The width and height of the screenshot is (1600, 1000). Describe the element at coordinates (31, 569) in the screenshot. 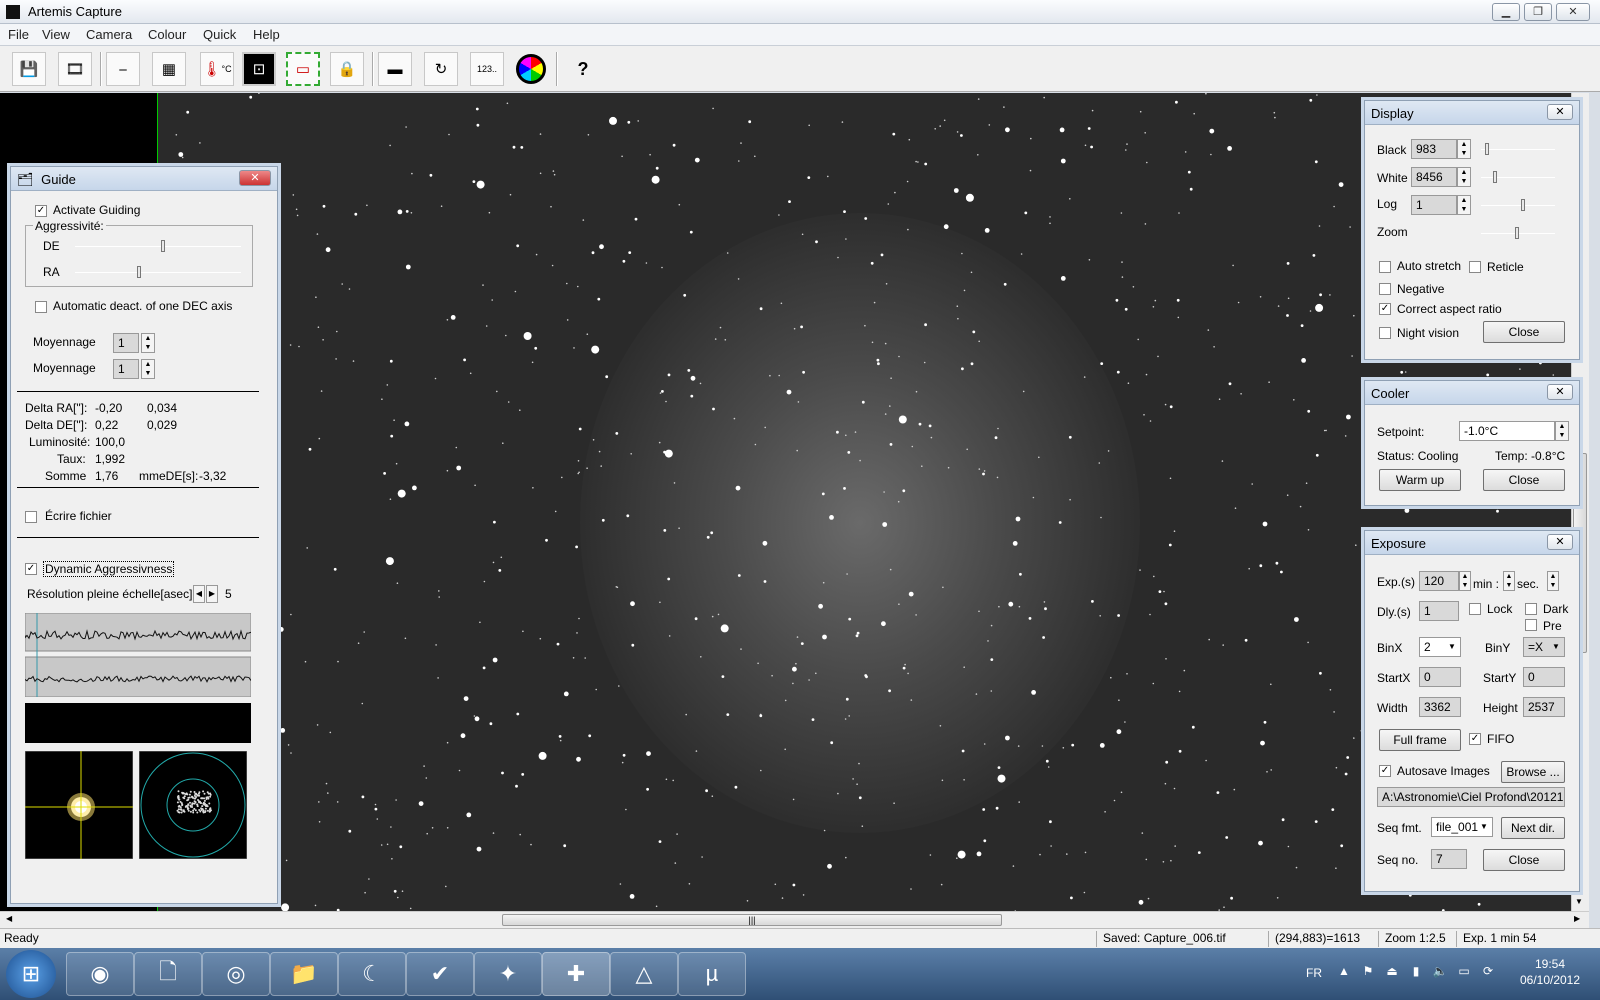

I see `dynamic-aggressivness-checkbox: ✓` at that location.